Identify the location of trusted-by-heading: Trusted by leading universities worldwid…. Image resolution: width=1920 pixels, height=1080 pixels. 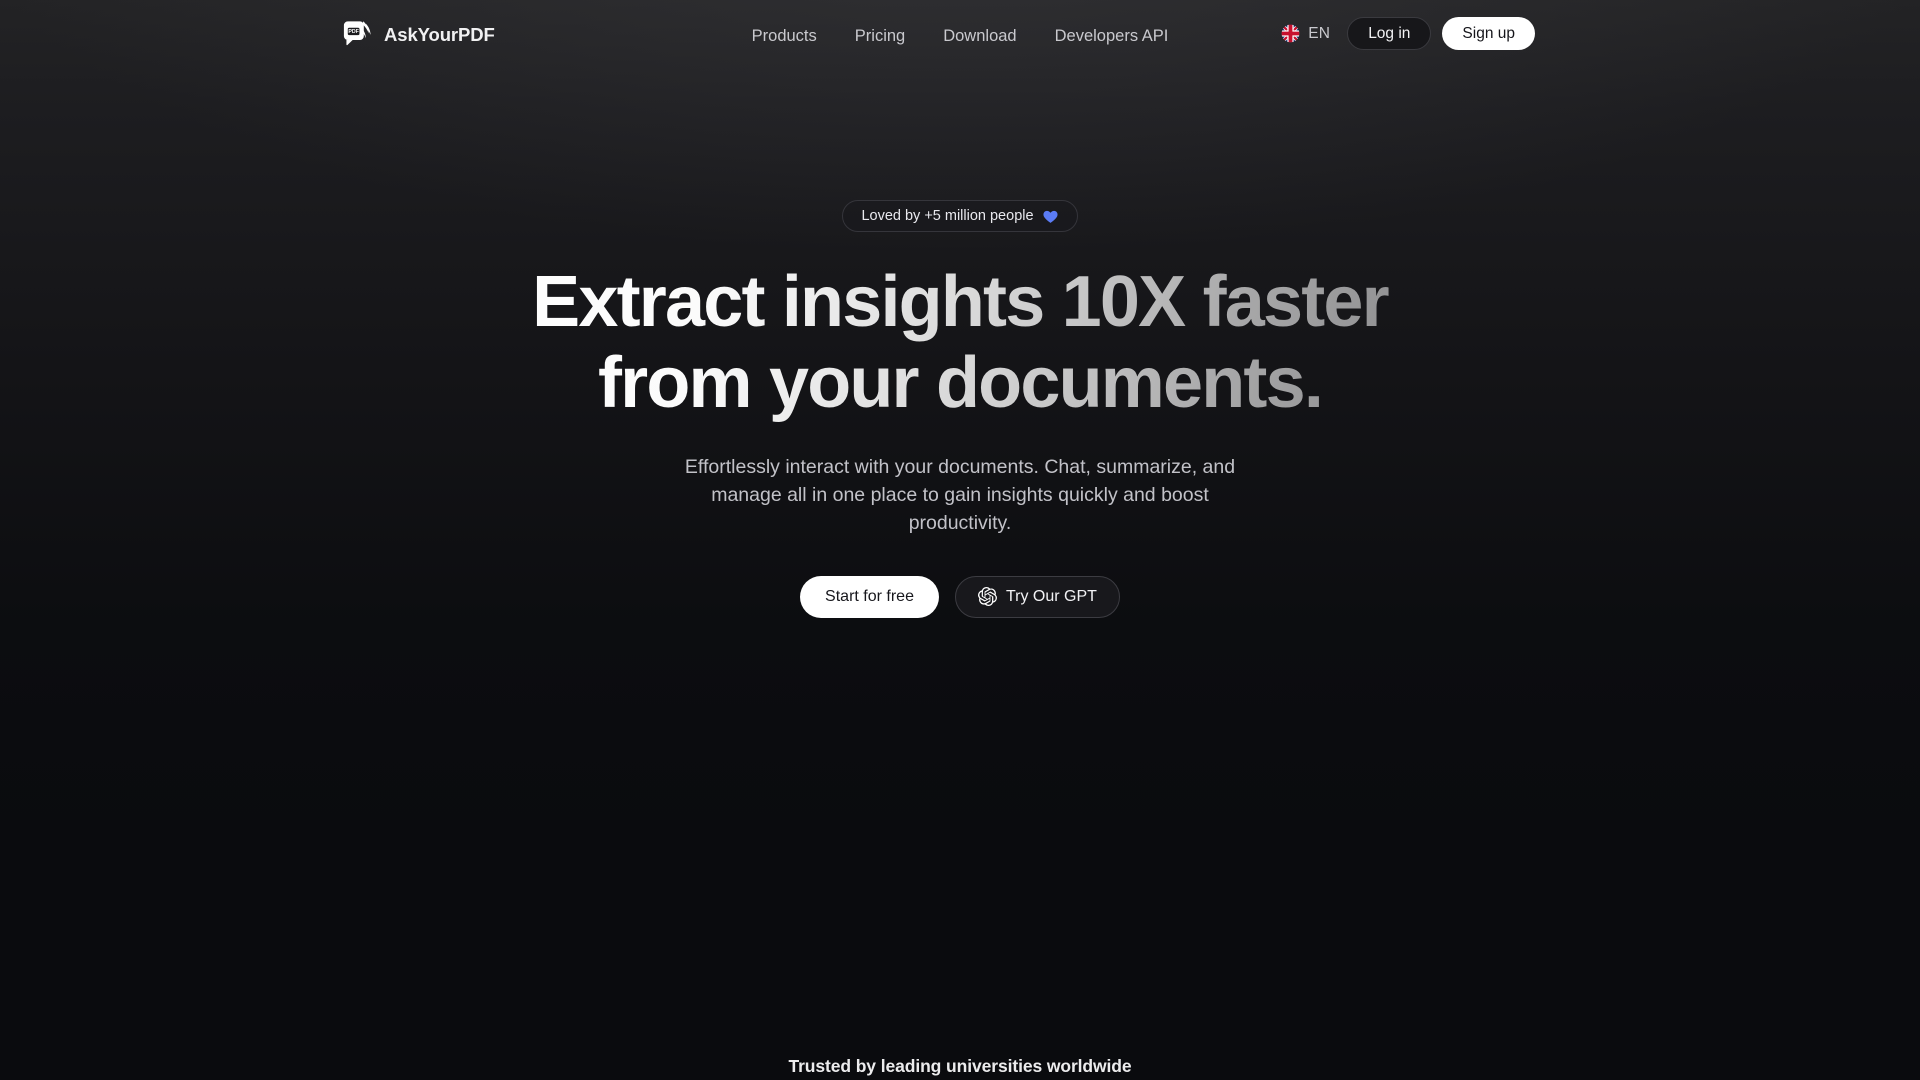
(960, 1066).